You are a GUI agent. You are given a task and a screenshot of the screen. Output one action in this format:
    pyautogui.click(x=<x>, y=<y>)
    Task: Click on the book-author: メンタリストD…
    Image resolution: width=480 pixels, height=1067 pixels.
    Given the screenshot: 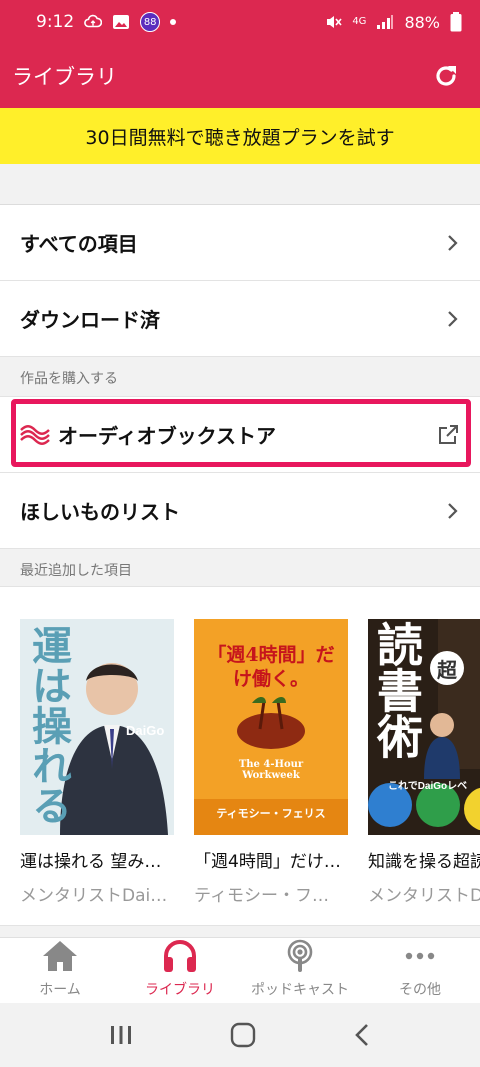 What is the action you would take?
    pyautogui.click(x=424, y=896)
    